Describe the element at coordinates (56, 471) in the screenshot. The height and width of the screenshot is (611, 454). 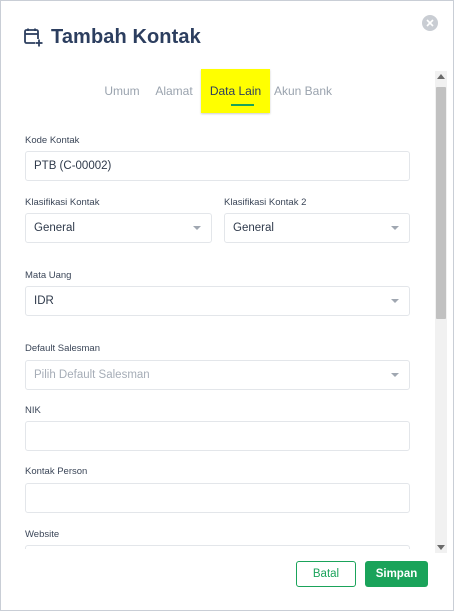
I see `kontak-person-label: Kontak Person` at that location.